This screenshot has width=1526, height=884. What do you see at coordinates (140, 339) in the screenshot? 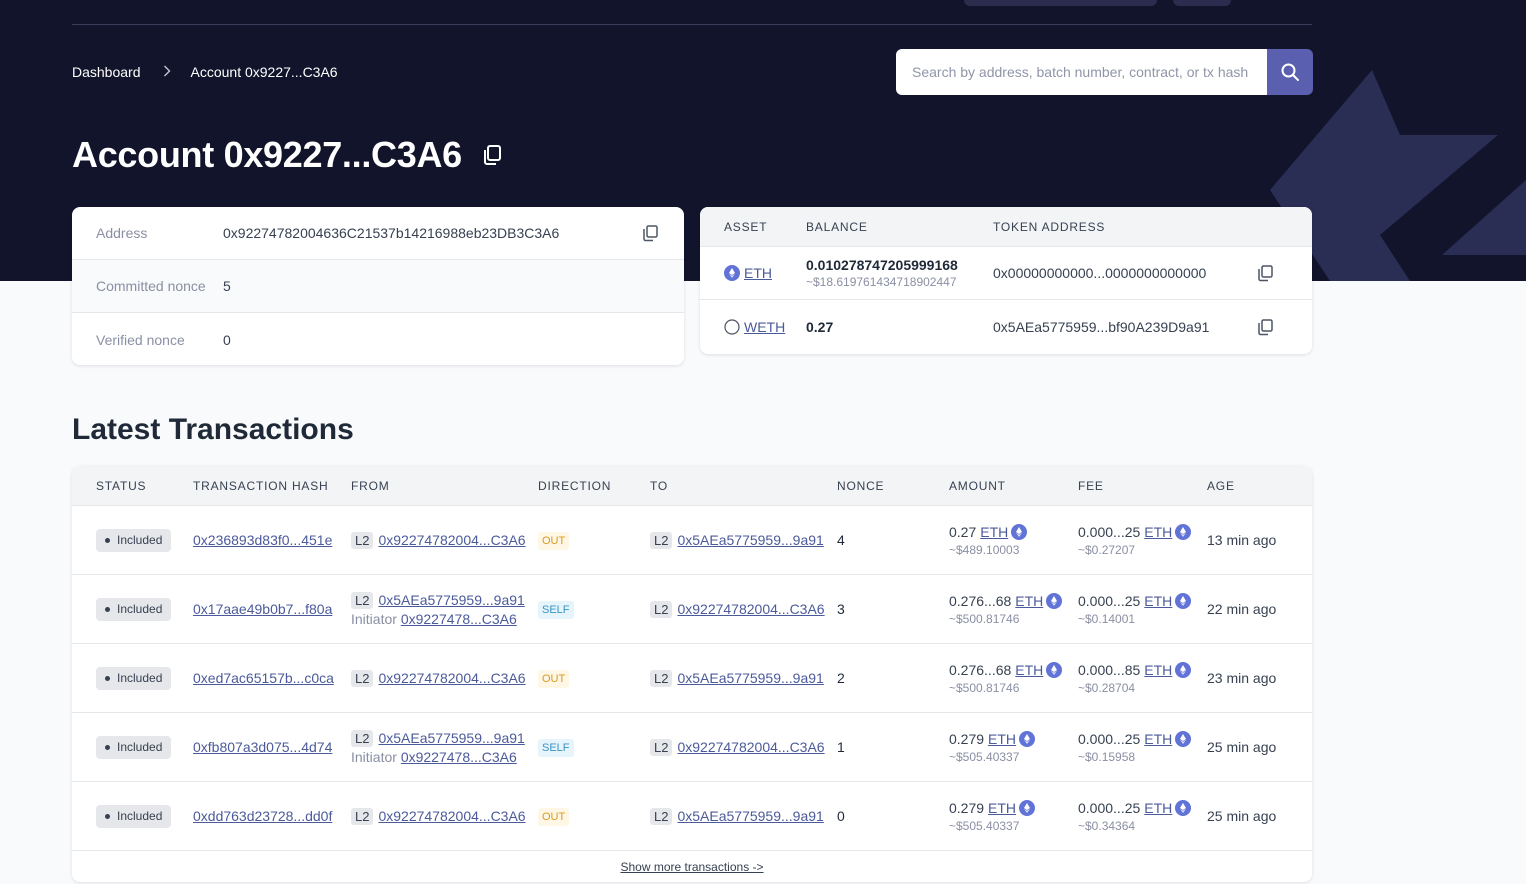
I see `verified-nonce-label: Verified nonce` at bounding box center [140, 339].